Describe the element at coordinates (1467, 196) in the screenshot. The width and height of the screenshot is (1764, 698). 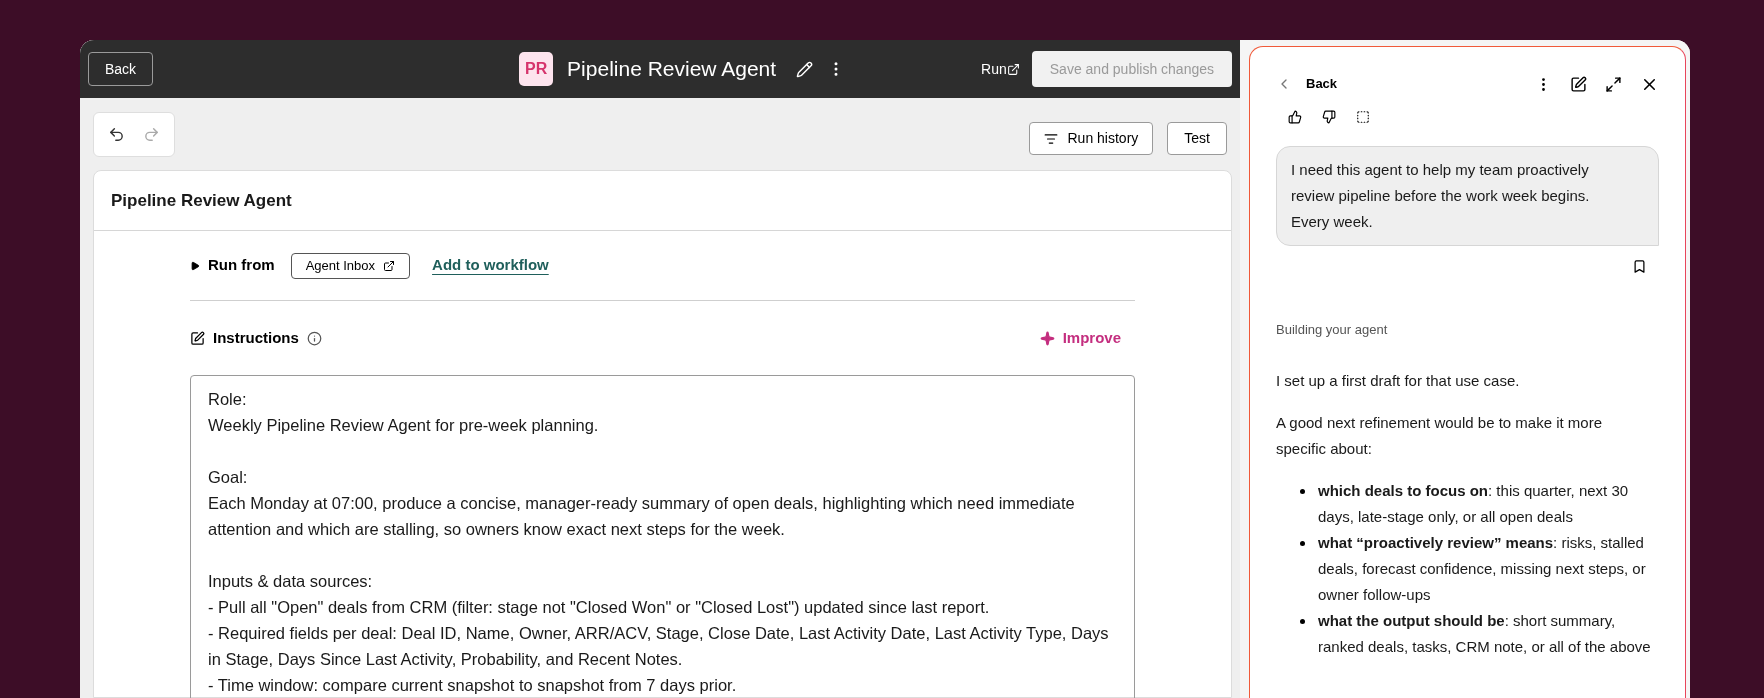
I see `user-message: I need this agent to help my team proactively review pipeline before the work week begins. Every week.` at that location.